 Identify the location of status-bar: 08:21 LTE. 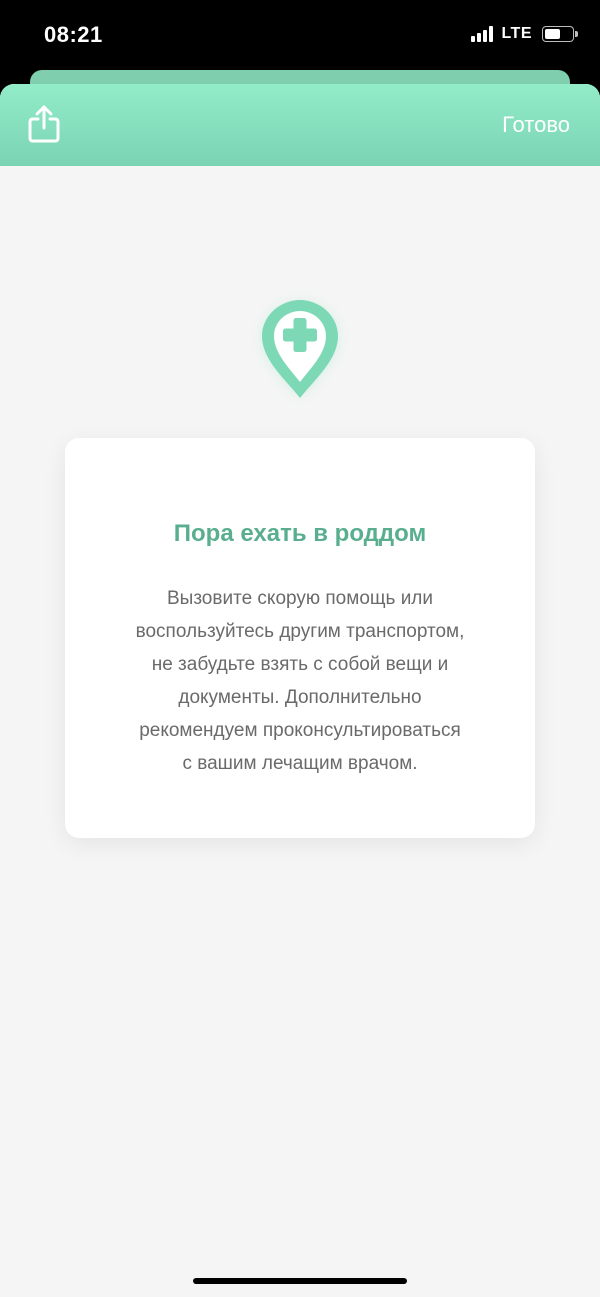
(300, 35).